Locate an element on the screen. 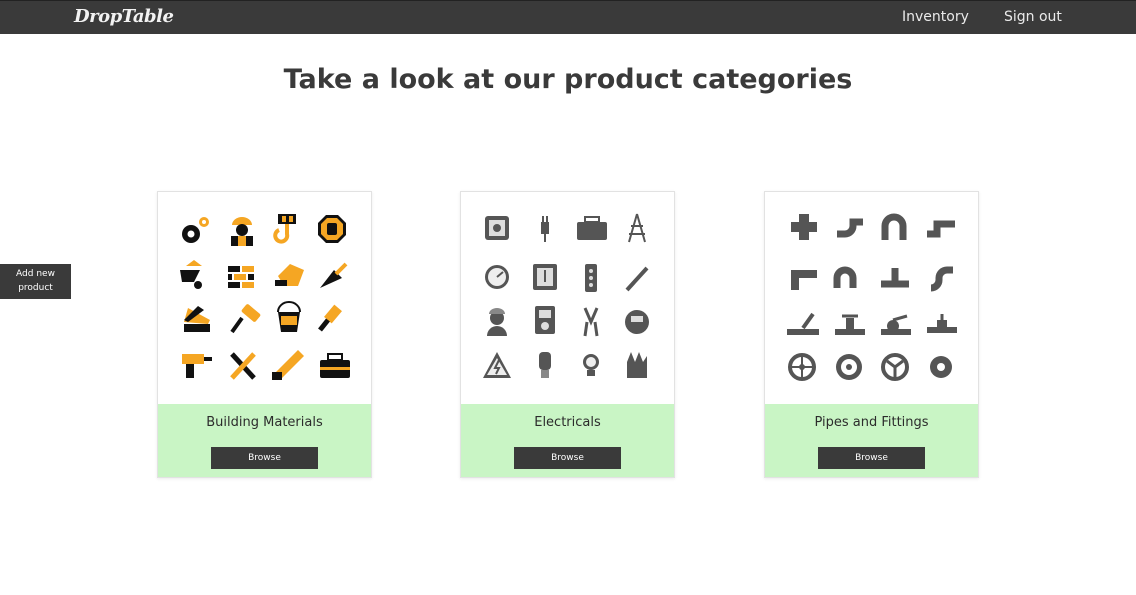 The width and height of the screenshot is (1136, 595). paint-brush-icon is located at coordinates (330, 318).